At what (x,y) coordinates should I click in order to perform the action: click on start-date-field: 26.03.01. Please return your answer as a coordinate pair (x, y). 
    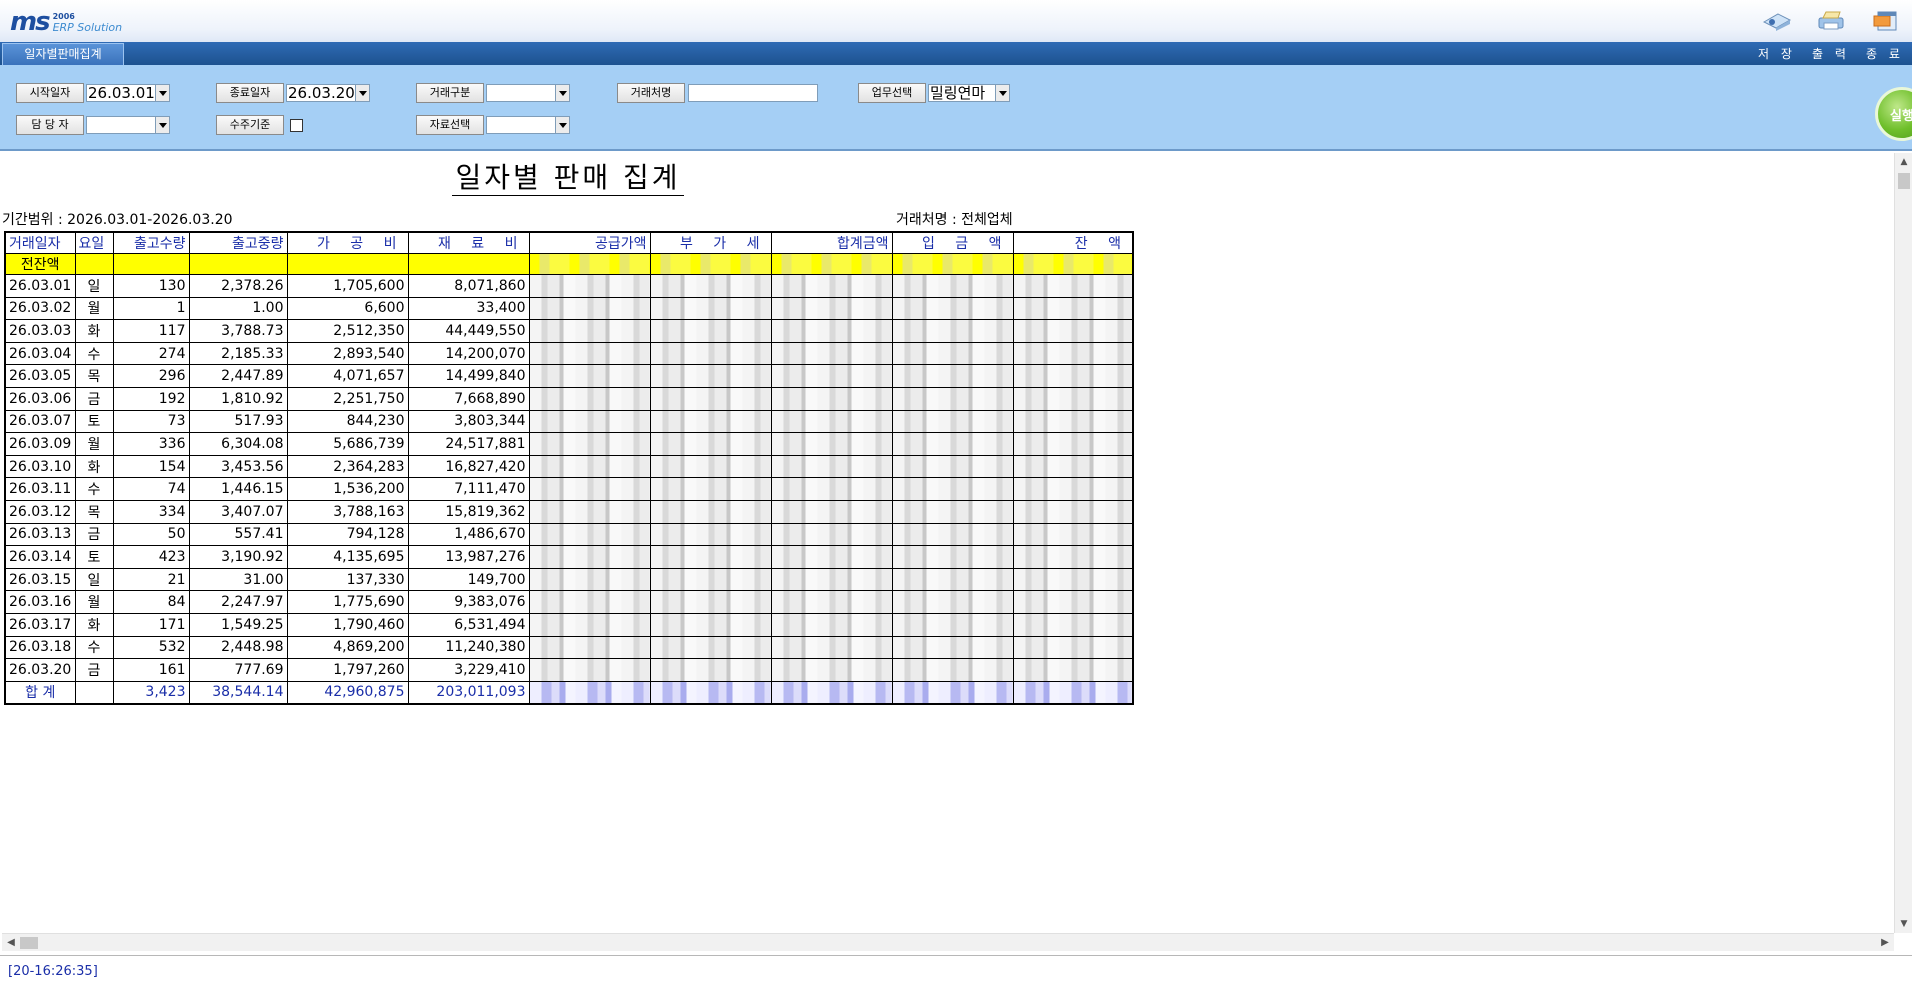
    Looking at the image, I should click on (128, 93).